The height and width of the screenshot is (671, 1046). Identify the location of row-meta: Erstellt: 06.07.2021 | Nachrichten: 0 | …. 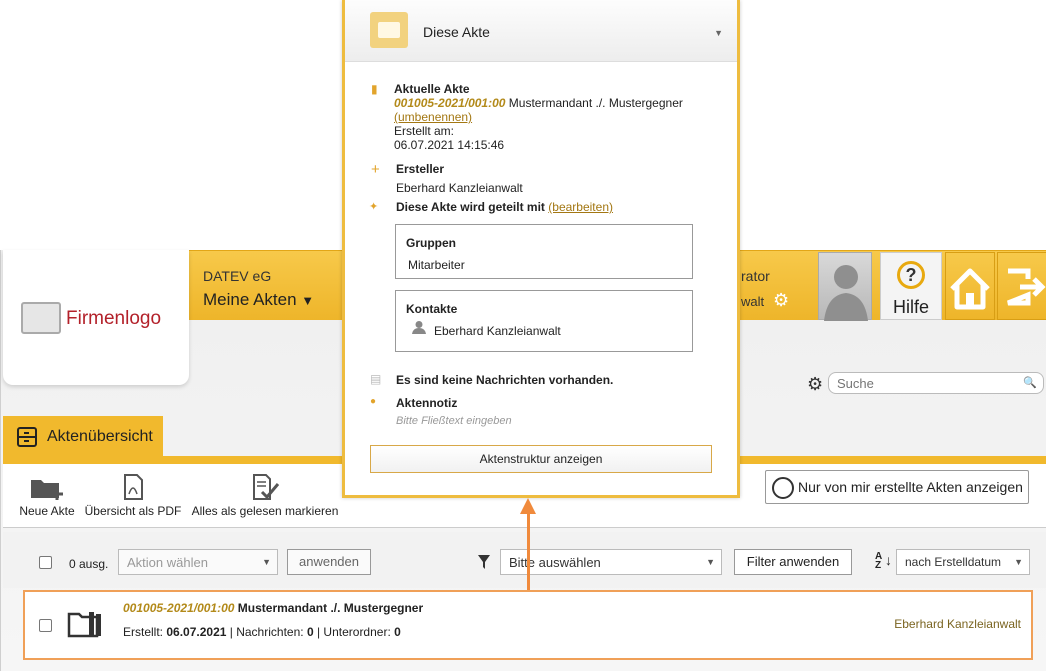
(262, 632).